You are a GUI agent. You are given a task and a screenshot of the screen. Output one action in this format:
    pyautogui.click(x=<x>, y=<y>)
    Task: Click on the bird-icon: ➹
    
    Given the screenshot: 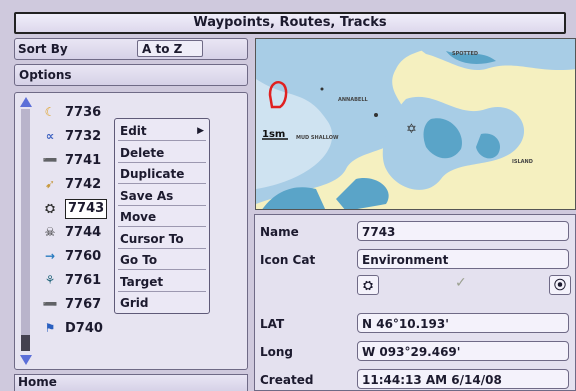 What is the action you would take?
    pyautogui.click(x=50, y=184)
    